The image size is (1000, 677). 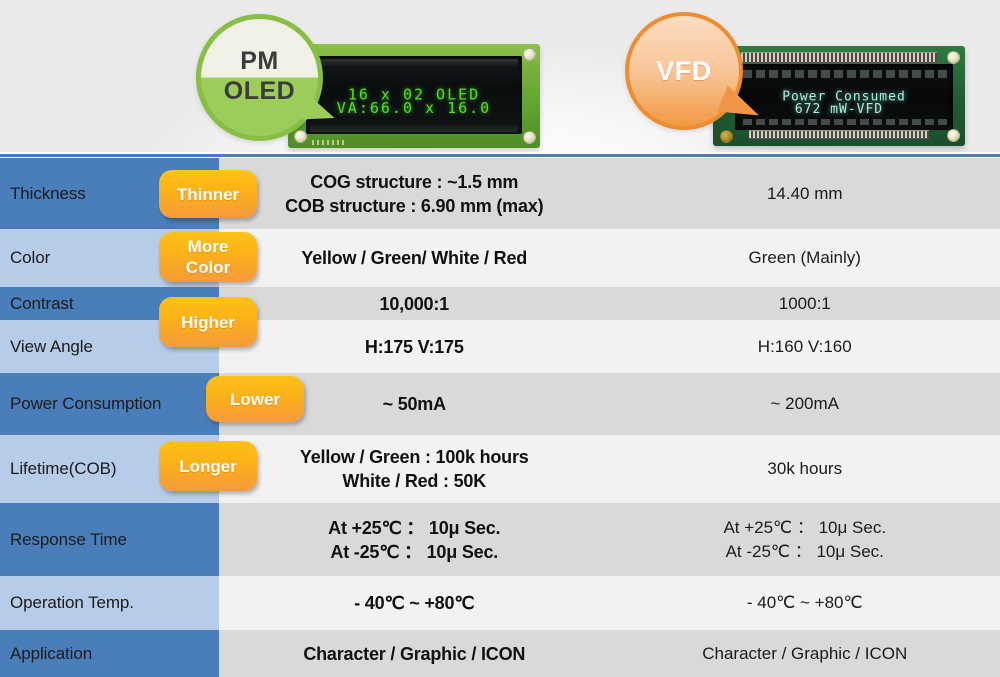 I want to click on badge-longer: Longer, so click(x=208, y=466).